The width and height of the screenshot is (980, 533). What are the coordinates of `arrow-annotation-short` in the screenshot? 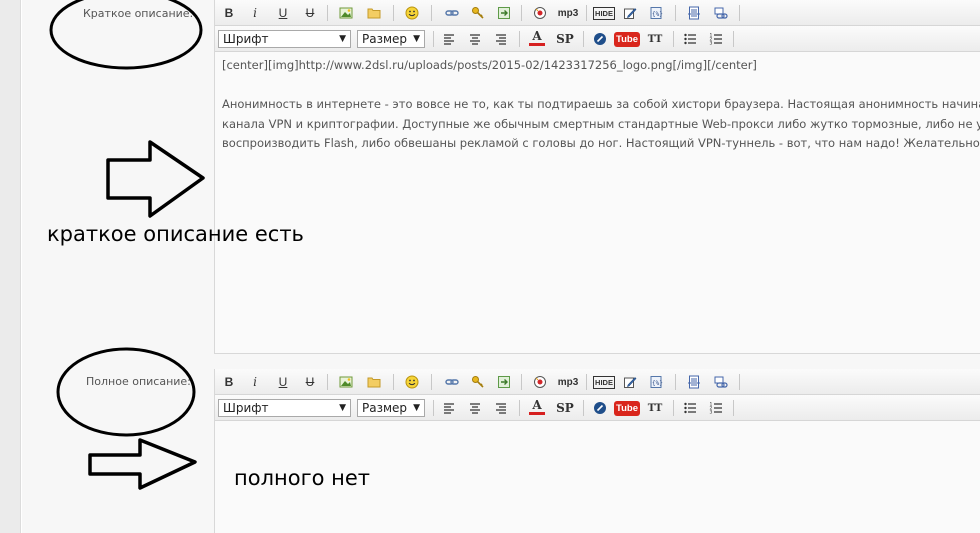 It's located at (155, 179).